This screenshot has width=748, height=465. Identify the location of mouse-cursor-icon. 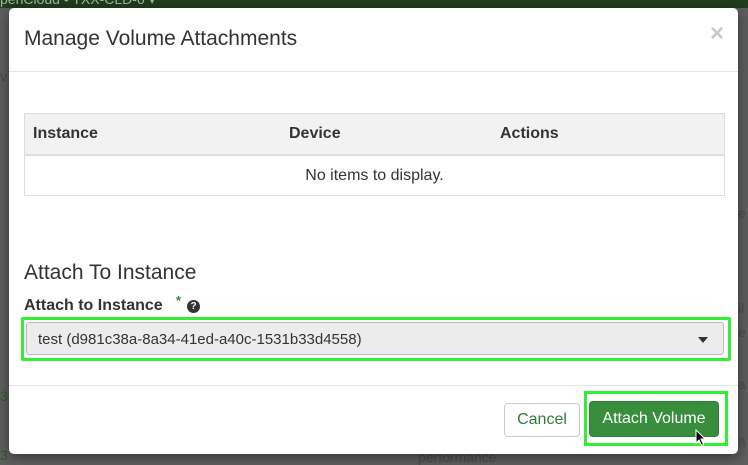
(701, 438).